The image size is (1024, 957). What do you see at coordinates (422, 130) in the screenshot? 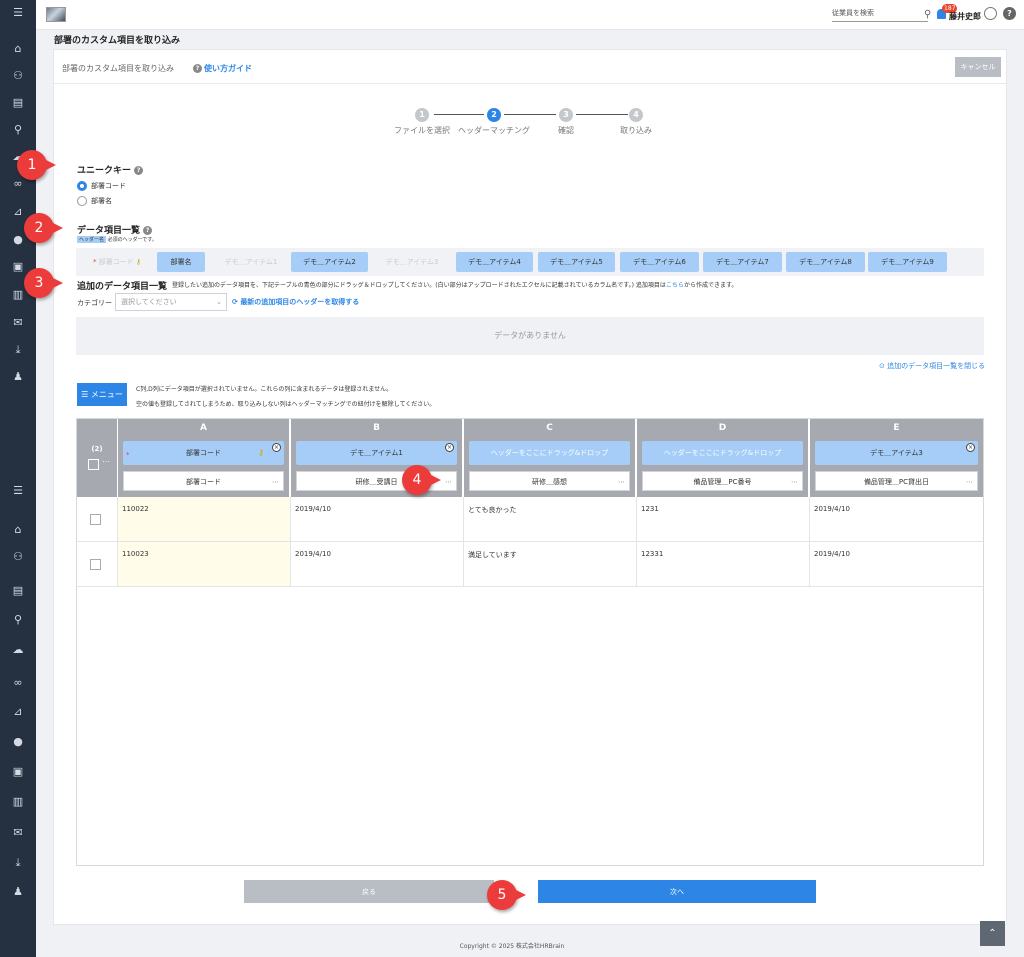
I see `step-label: ファイルを選択` at bounding box center [422, 130].